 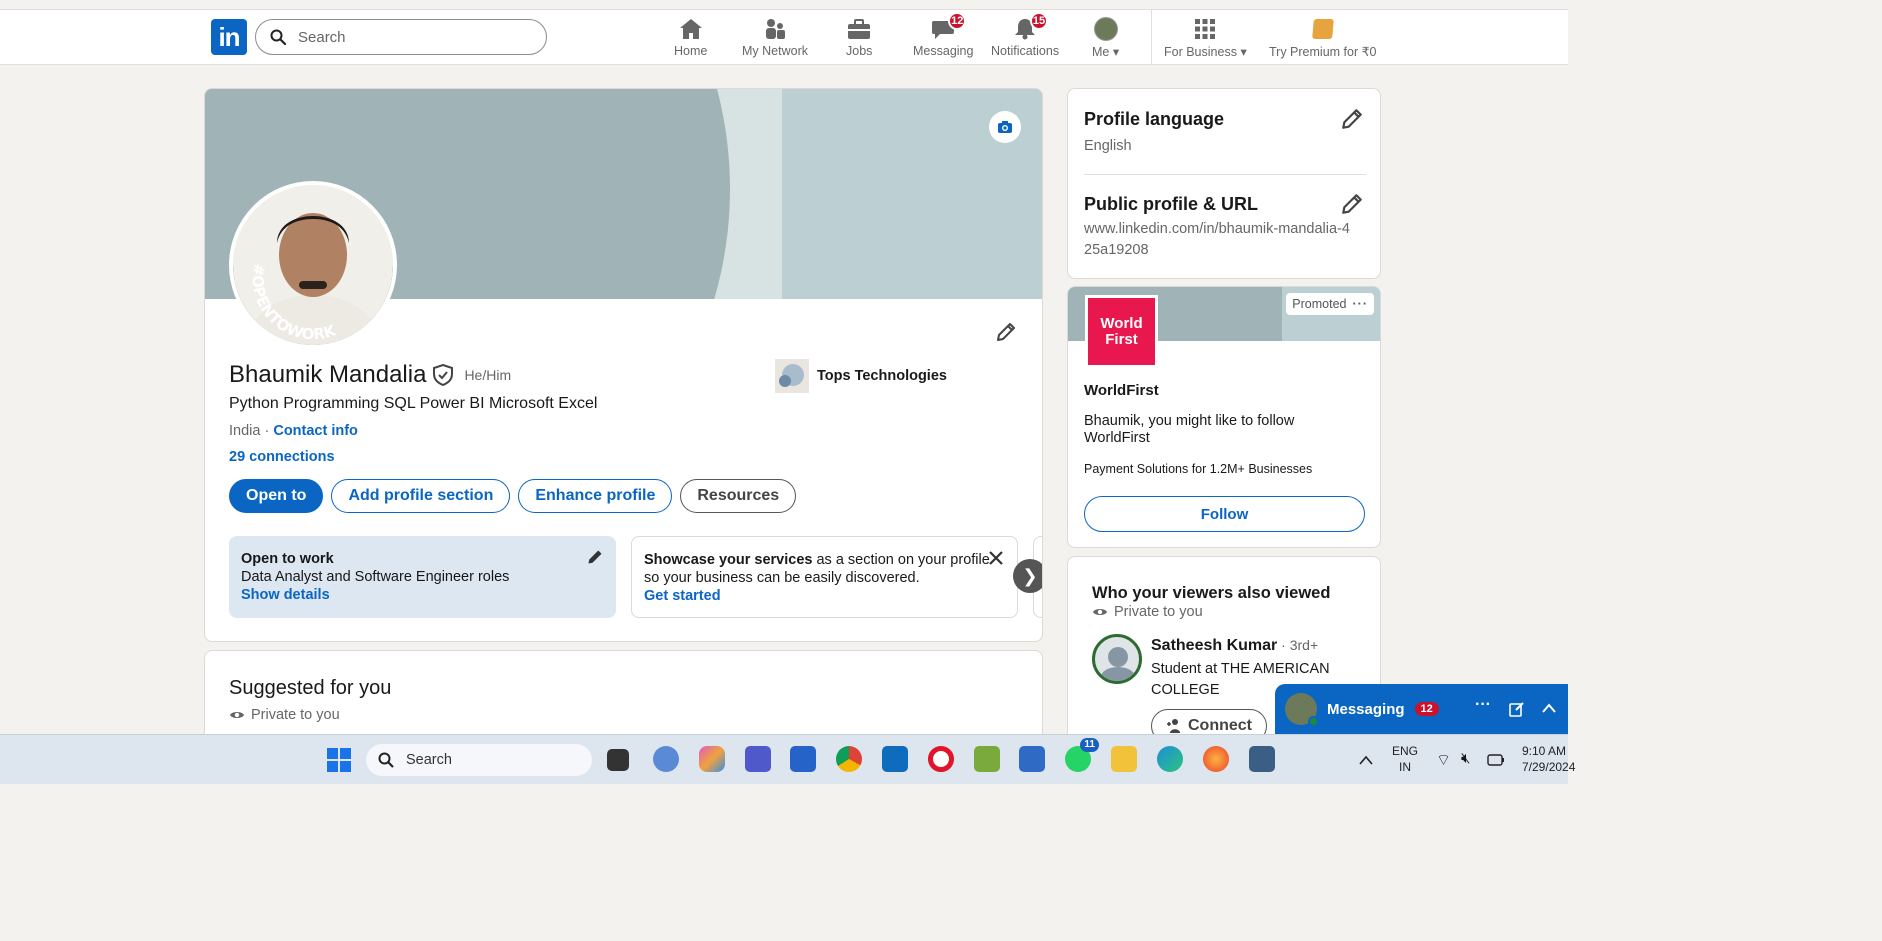 What do you see at coordinates (1205, 29) in the screenshot?
I see `grid-icon` at bounding box center [1205, 29].